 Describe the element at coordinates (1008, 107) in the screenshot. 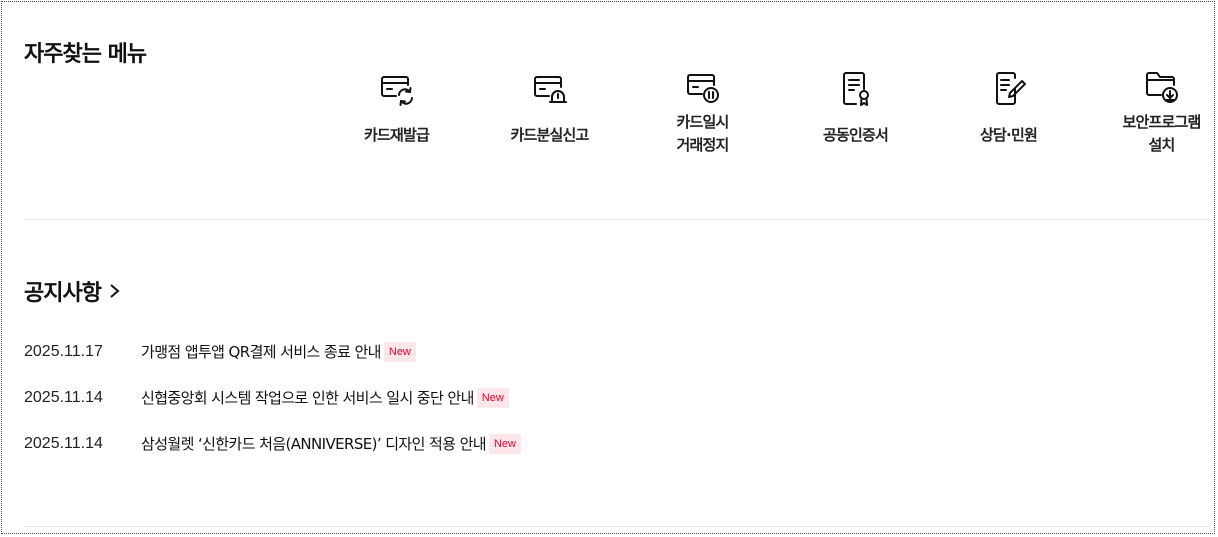

I see `menu-item-consultation: 상담·민원` at that location.